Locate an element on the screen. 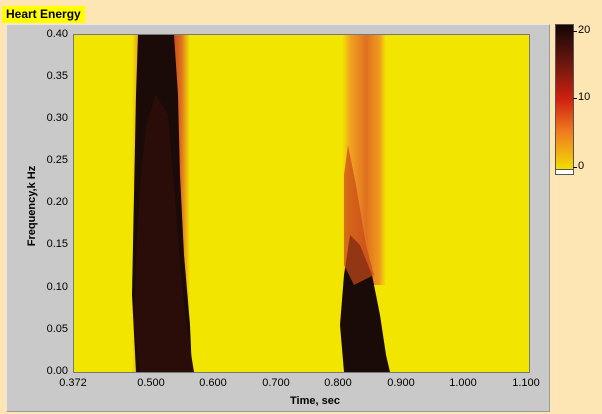 The image size is (602, 414). colorbar-tick-label: 10 is located at coordinates (584, 97).